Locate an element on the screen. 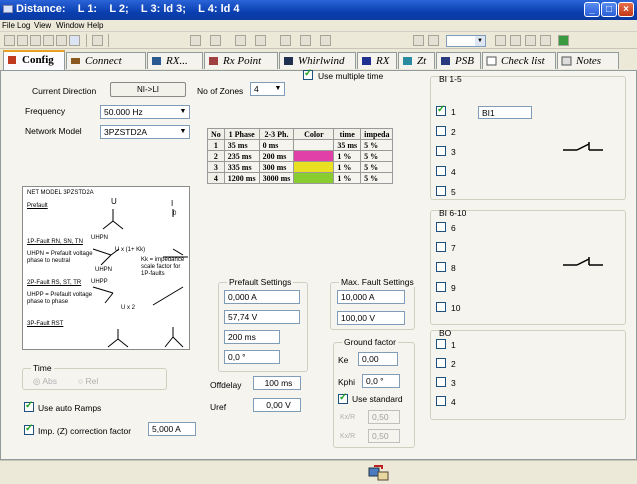 The height and width of the screenshot is (484, 637). record-combo: ▼ is located at coordinates (466, 41).